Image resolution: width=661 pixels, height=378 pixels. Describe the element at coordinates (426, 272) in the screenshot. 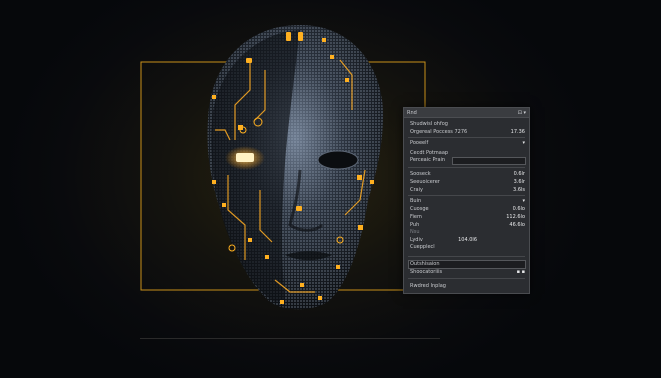

I see `prop-label: Shoocatoriiis` at that location.